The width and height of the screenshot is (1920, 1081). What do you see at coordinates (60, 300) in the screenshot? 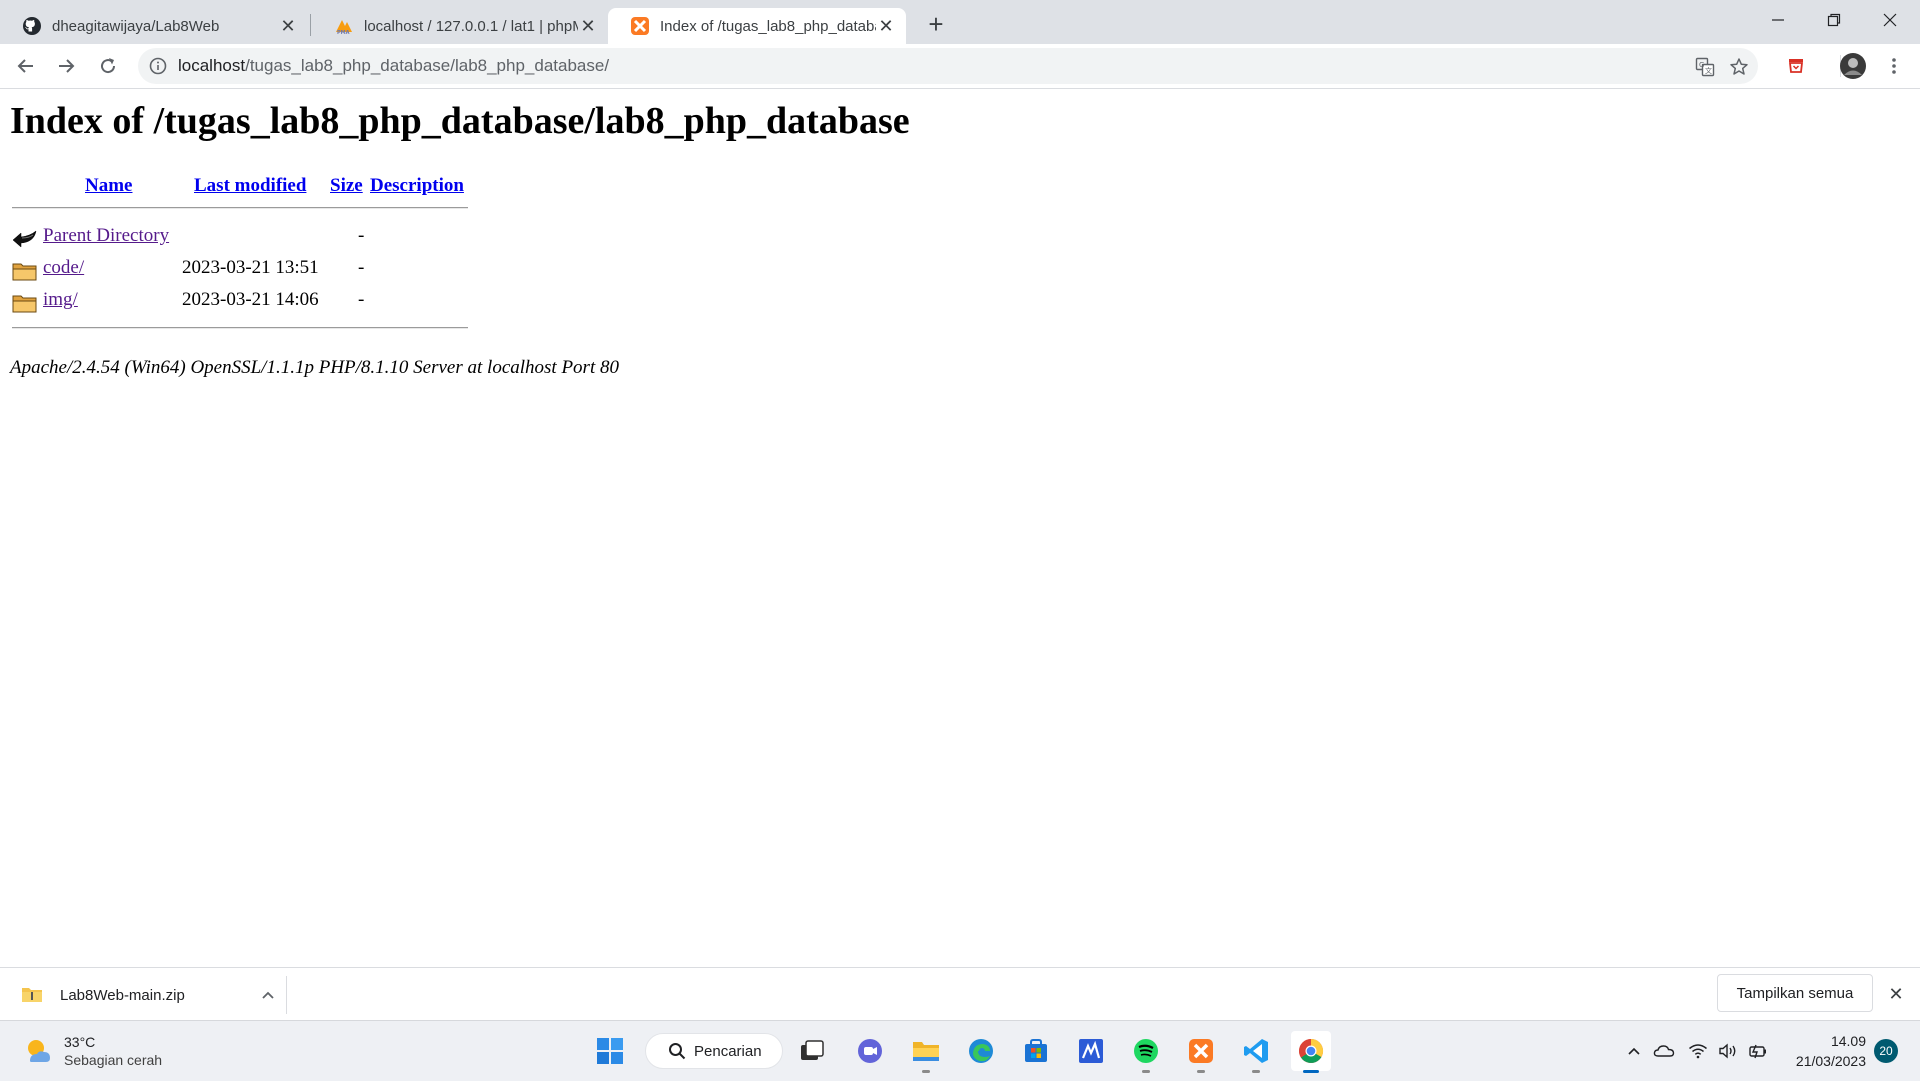
I see `folder-link-img: img/` at bounding box center [60, 300].